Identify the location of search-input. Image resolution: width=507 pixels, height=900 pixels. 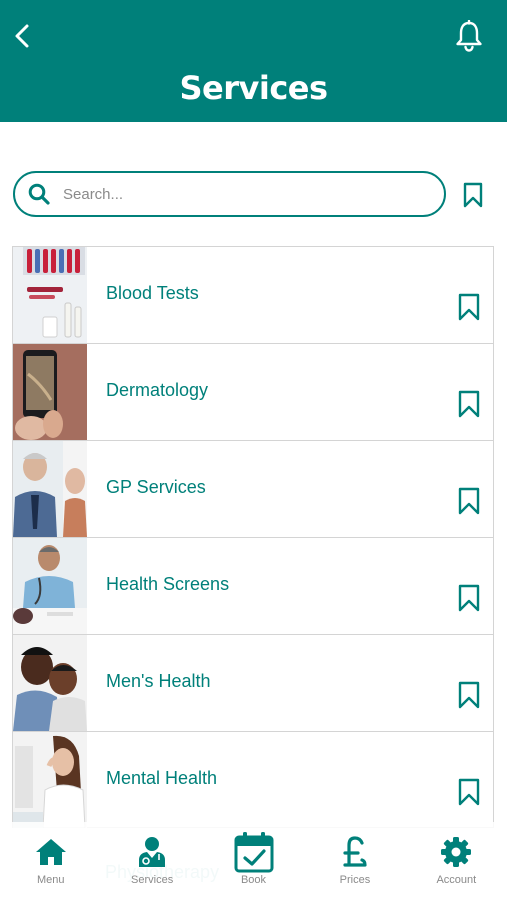
(243, 194).